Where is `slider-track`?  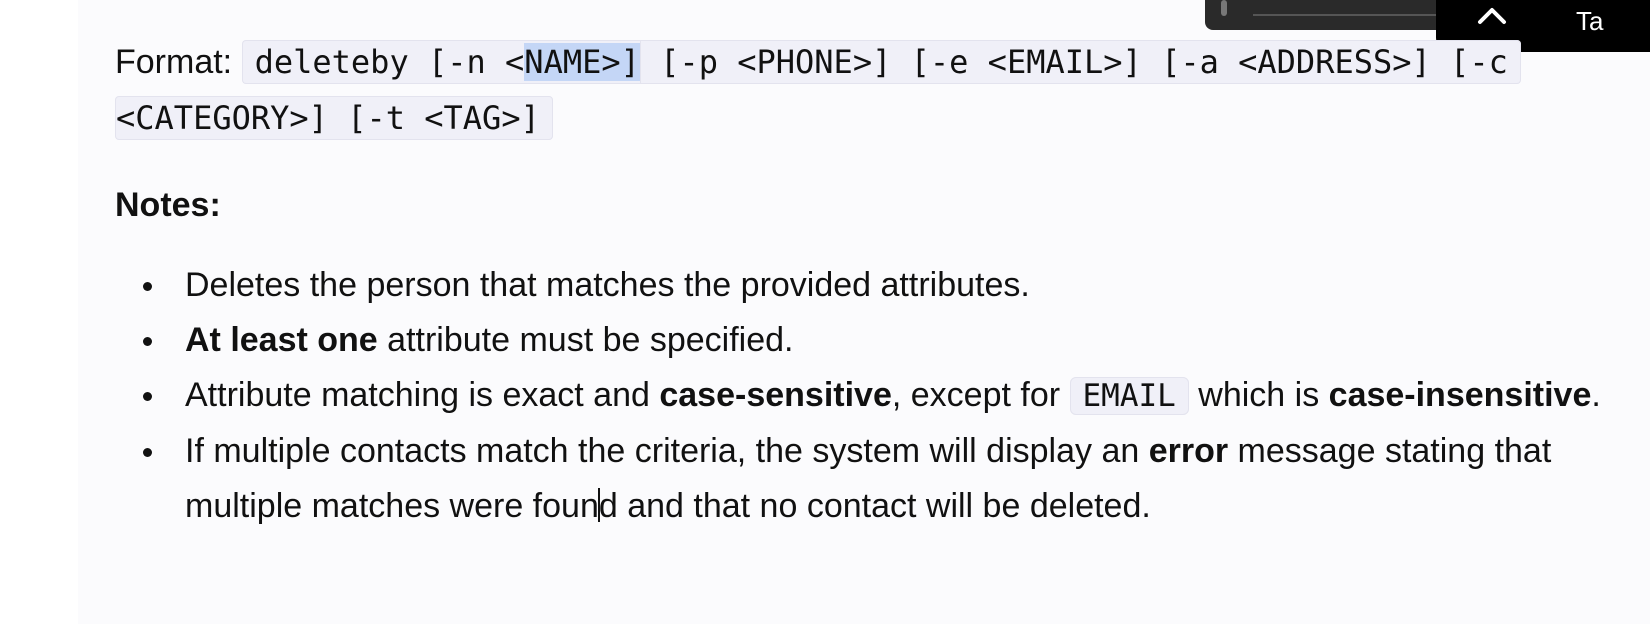 slider-track is located at coordinates (1348, 15).